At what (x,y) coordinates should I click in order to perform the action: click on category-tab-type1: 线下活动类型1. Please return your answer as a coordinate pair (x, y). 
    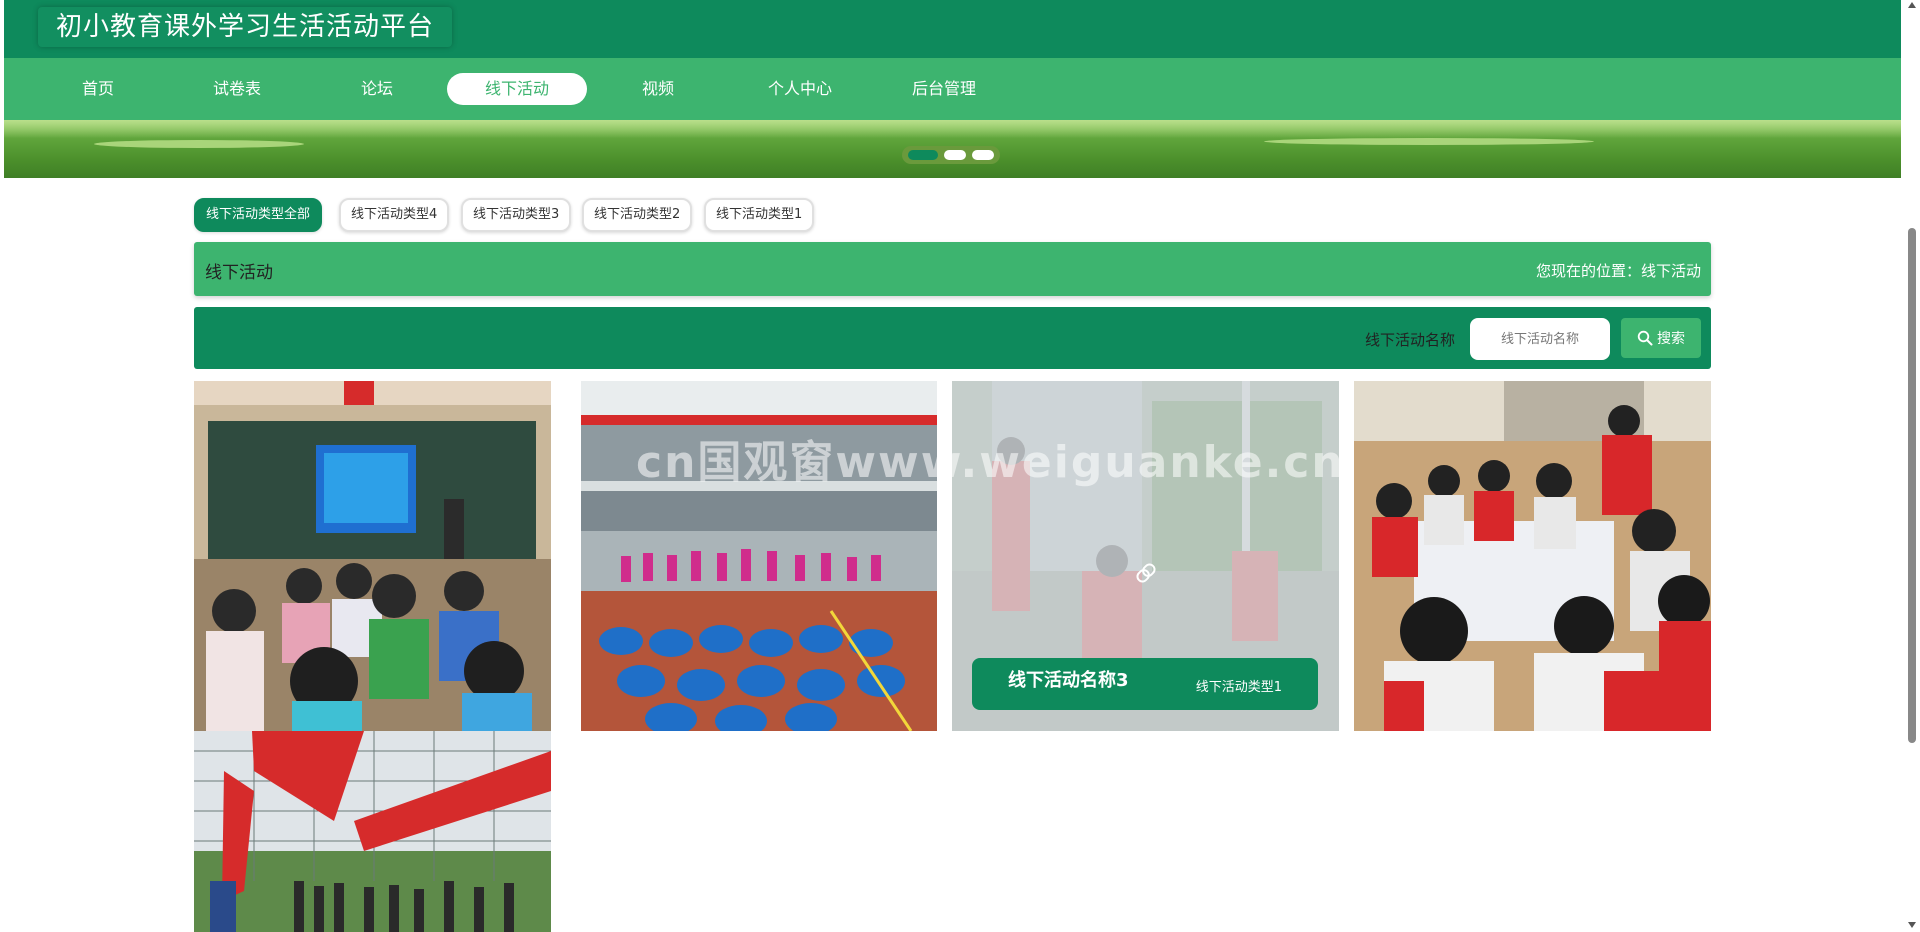
    Looking at the image, I should click on (759, 215).